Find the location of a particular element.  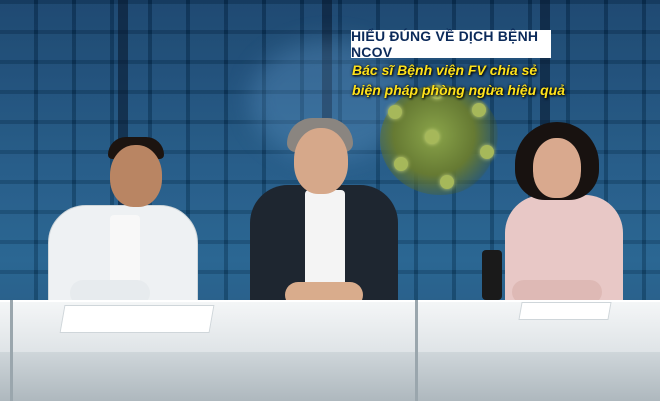

caption-title: HIỂU ĐÚNG VỀ DỊCH BỆNH NCOV is located at coordinates (451, 44).